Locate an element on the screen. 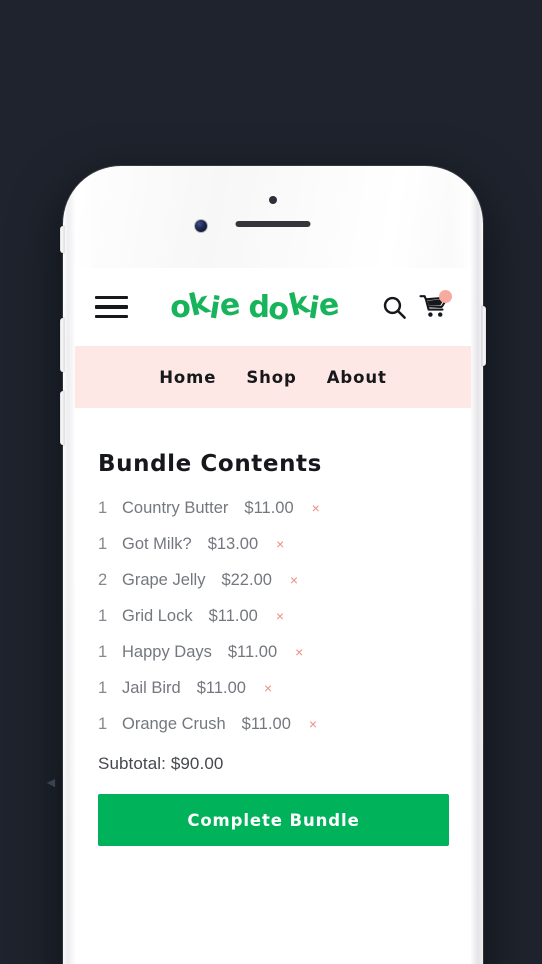 This screenshot has height=964, width=542. item-name: Grape Jelly is located at coordinates (164, 580).